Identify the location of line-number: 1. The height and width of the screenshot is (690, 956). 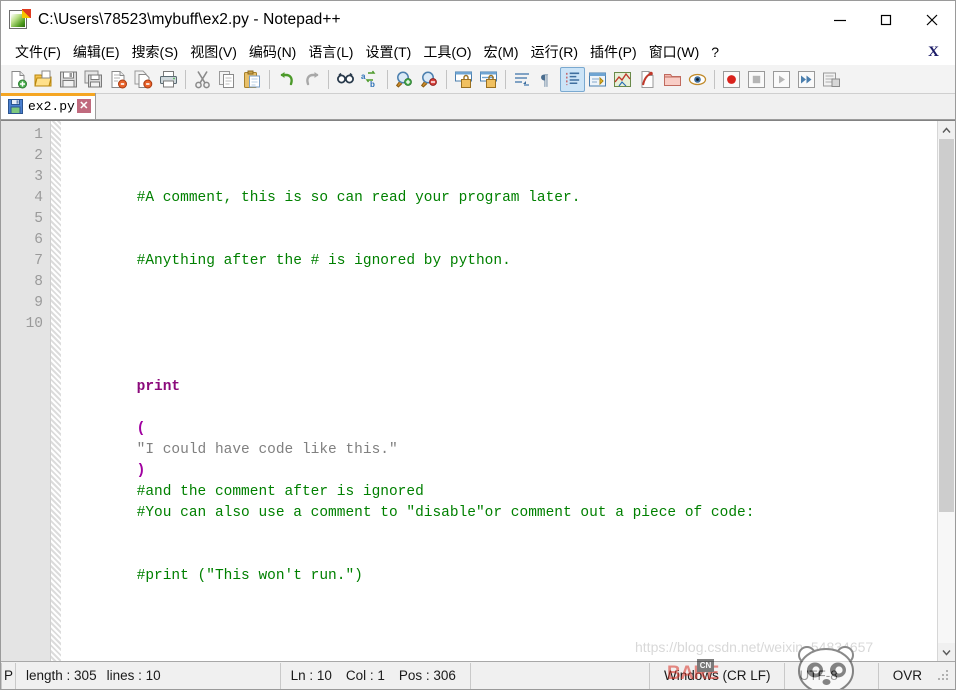
(38, 135).